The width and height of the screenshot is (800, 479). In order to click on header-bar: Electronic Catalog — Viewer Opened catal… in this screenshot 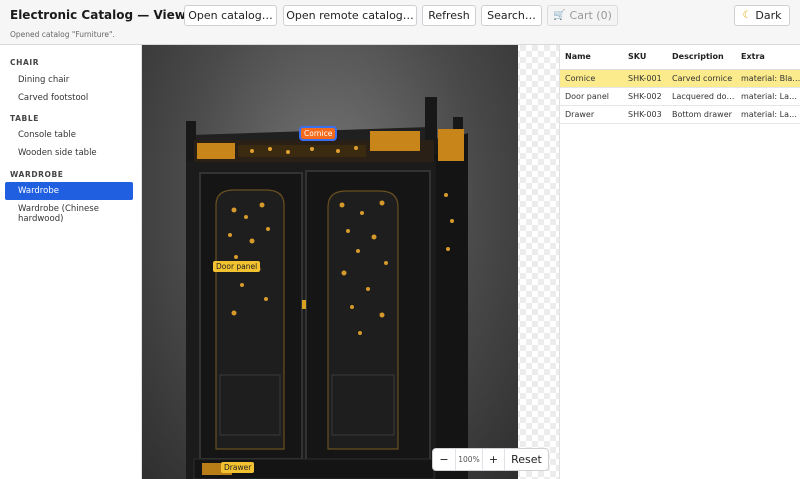, I will do `click(400, 22)`.